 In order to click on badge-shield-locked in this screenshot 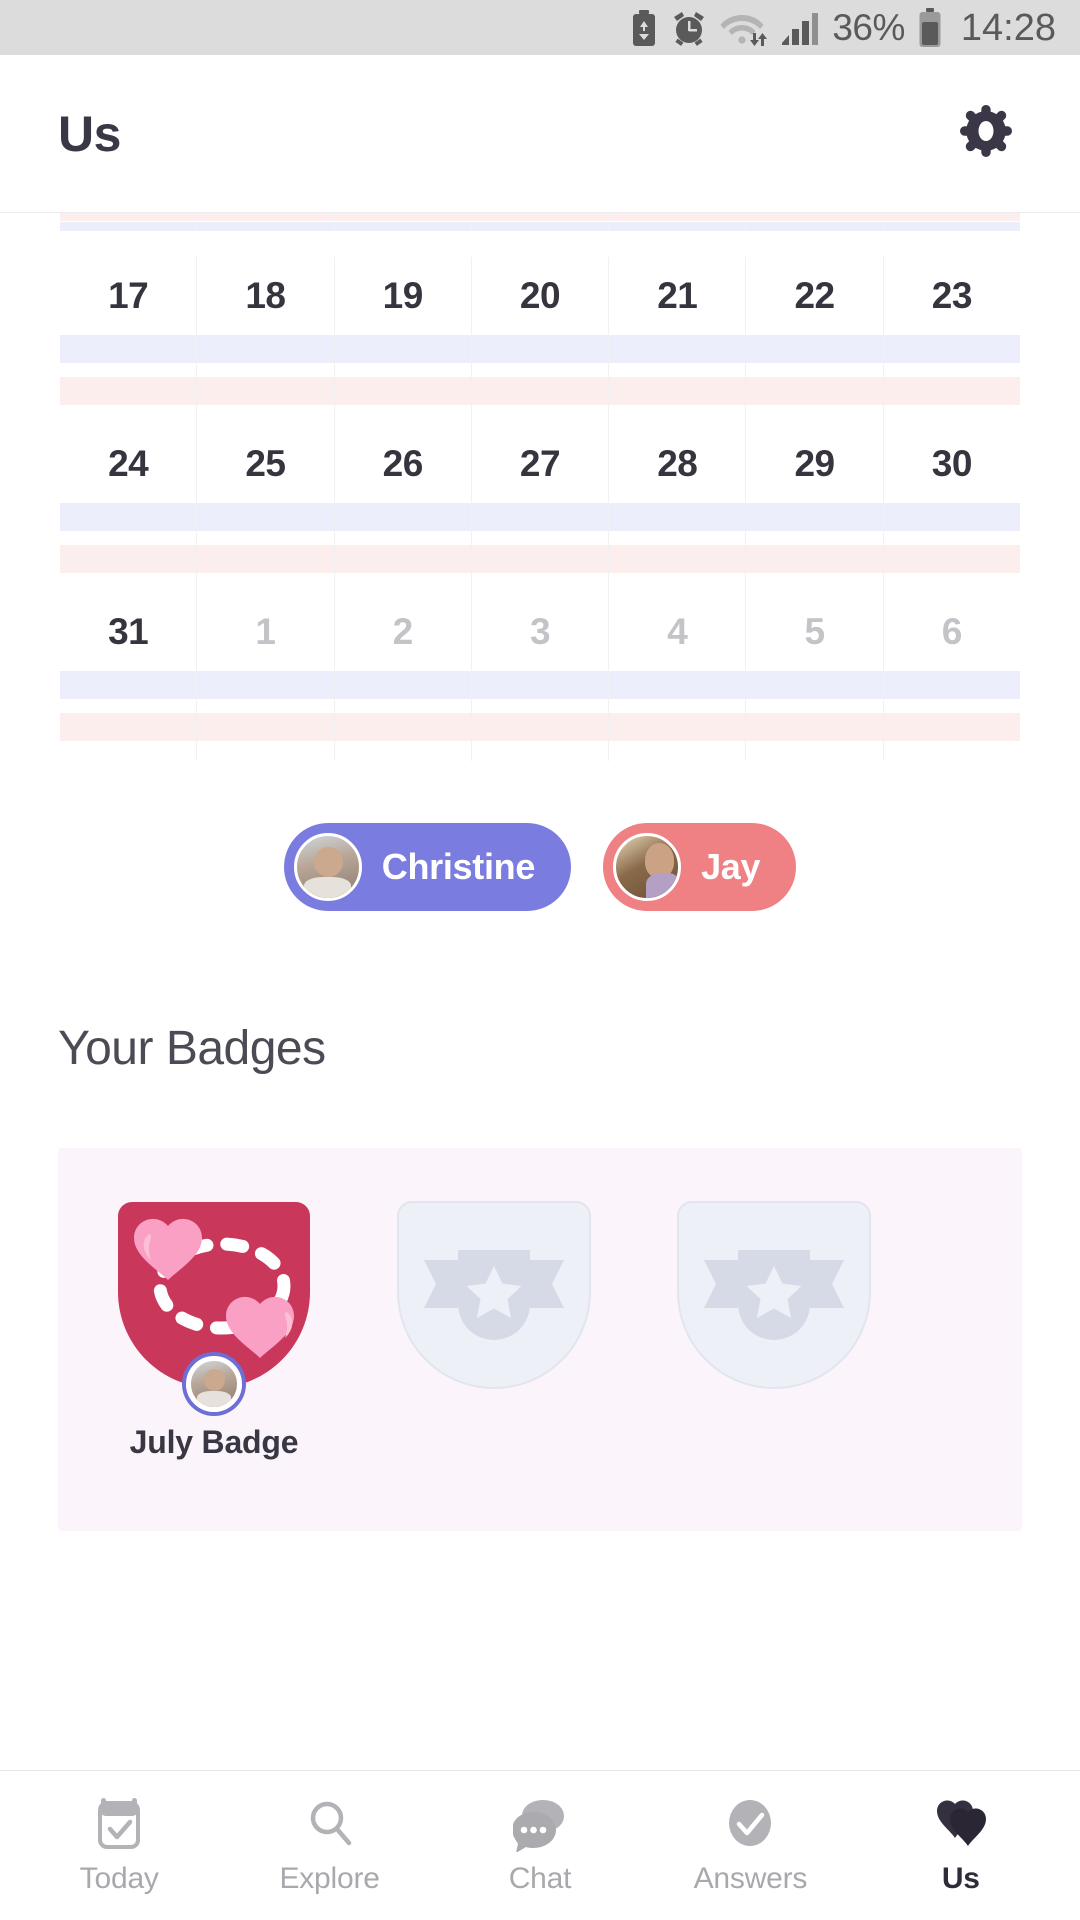, I will do `click(494, 1298)`.